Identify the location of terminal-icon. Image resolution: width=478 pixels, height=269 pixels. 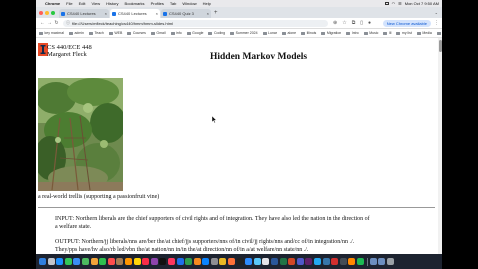
(240, 261).